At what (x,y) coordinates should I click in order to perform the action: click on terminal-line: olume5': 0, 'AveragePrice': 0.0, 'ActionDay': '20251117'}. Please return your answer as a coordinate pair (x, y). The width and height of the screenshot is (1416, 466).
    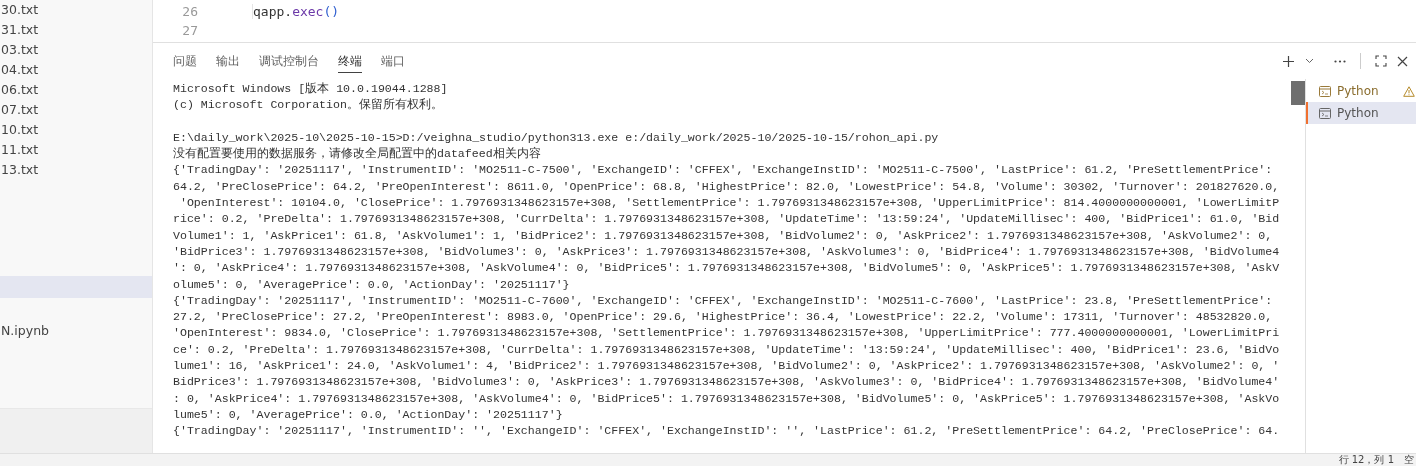
    Looking at the image, I should click on (372, 284).